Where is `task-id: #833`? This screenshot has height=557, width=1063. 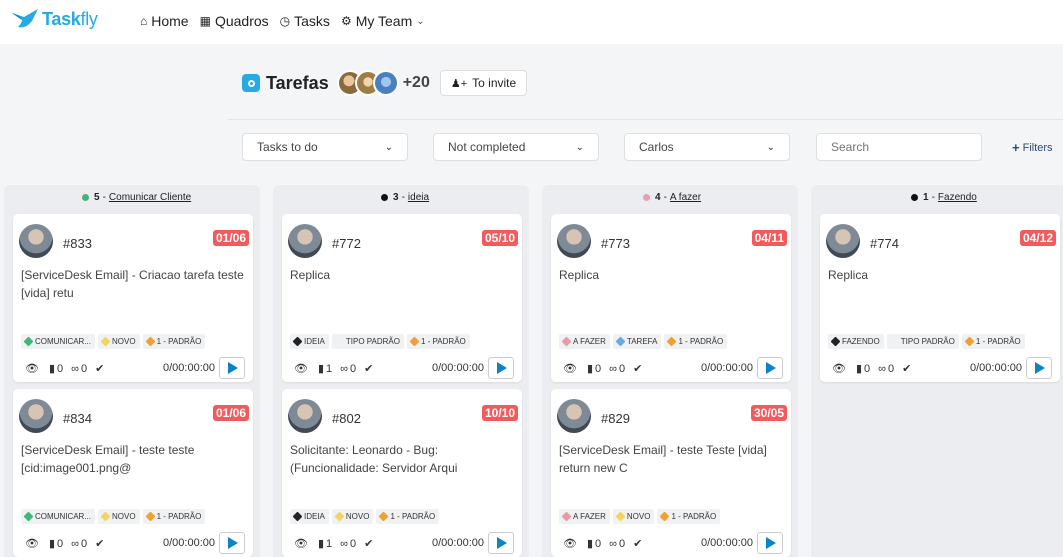
task-id: #833 is located at coordinates (77, 243).